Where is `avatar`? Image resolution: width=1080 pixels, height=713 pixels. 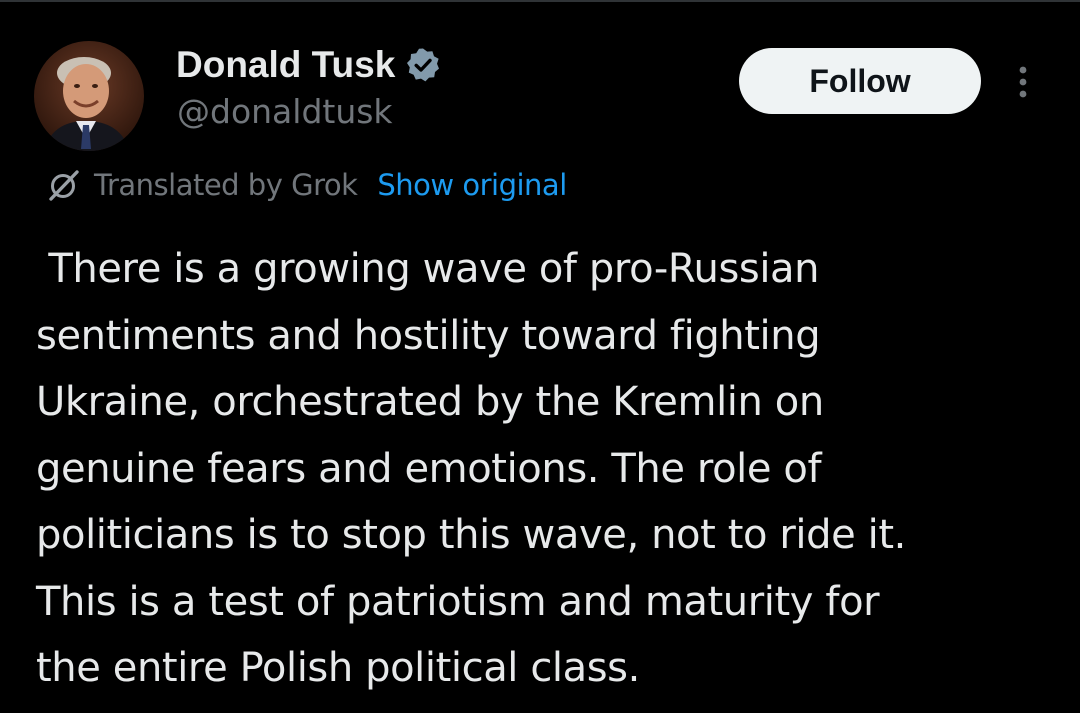 avatar is located at coordinates (89, 96).